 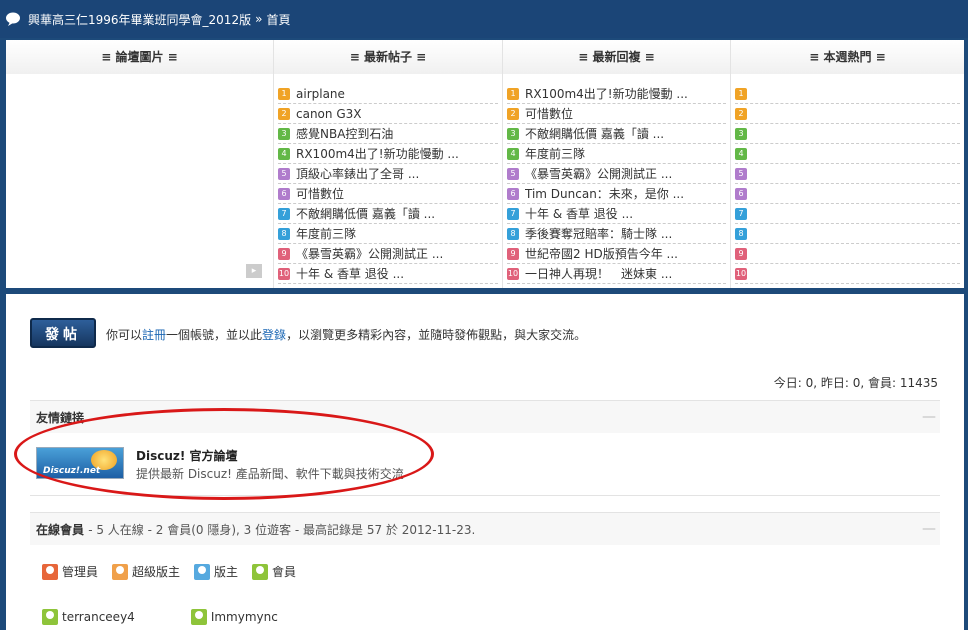 I want to click on portal-headers: ≡ 論壇圖片 ≡ ≡ 最新帖子 ≡ ≡ 最新回複 ≡ ≡ 本週熱門 ≡, so click(x=485, y=57).